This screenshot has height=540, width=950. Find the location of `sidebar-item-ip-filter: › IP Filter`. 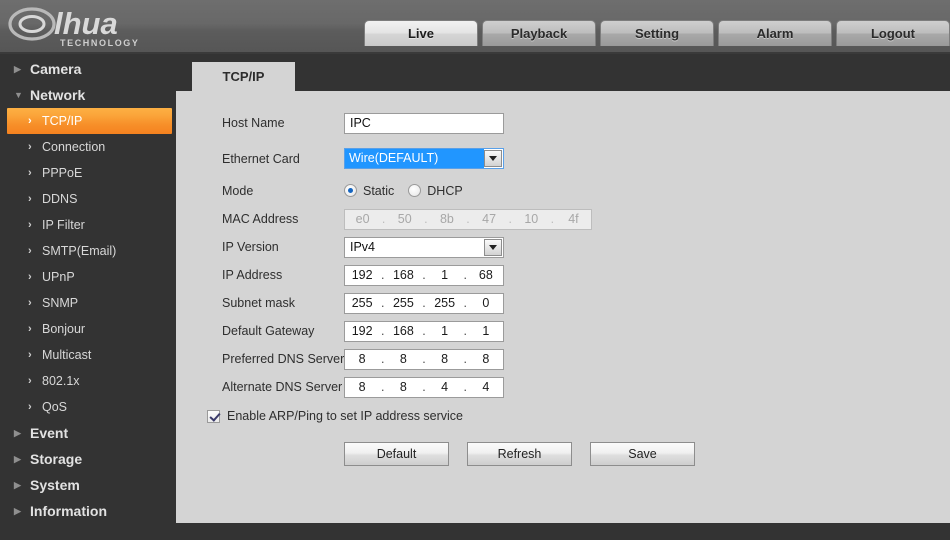

sidebar-item-ip-filter: › IP Filter is located at coordinates (88, 225).